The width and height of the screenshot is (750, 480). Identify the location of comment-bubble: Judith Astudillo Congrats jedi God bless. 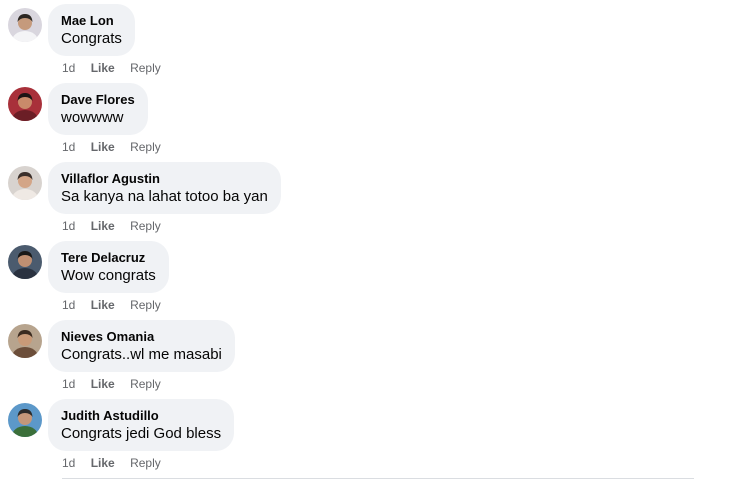
(141, 425).